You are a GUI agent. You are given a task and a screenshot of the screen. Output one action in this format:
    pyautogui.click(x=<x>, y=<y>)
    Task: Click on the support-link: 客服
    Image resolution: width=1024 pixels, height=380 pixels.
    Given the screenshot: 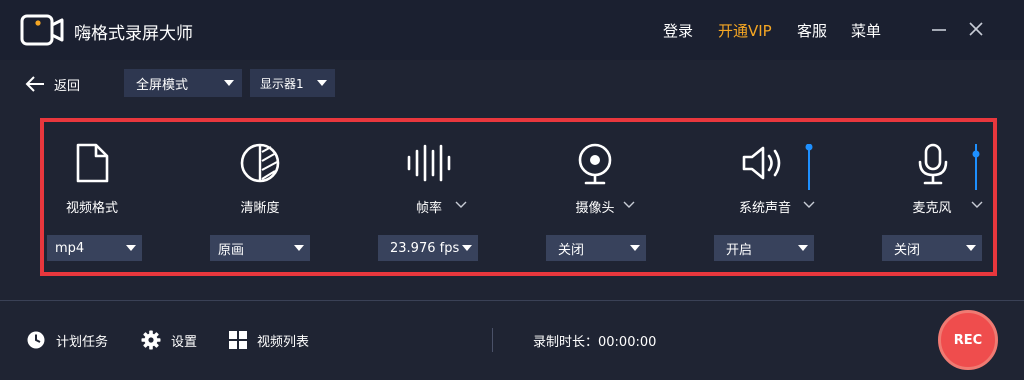 What is the action you would take?
    pyautogui.click(x=812, y=30)
    